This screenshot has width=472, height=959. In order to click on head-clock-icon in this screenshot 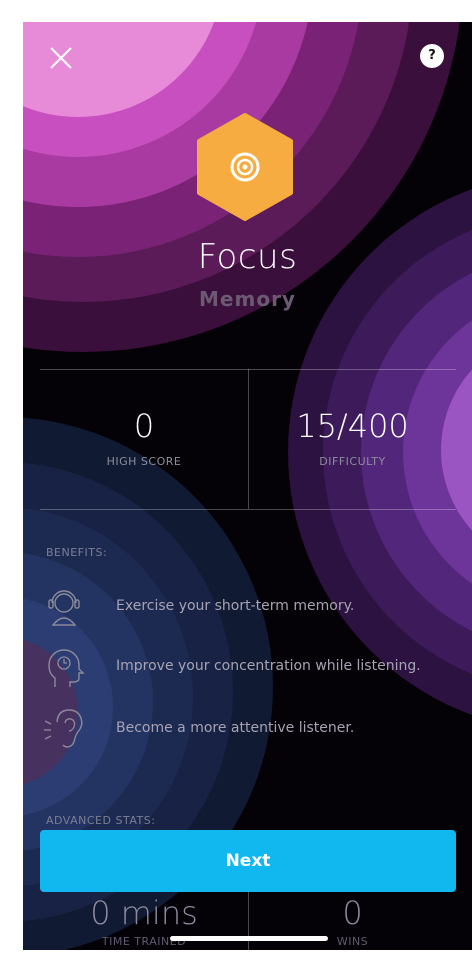, I will do `click(66, 668)`.